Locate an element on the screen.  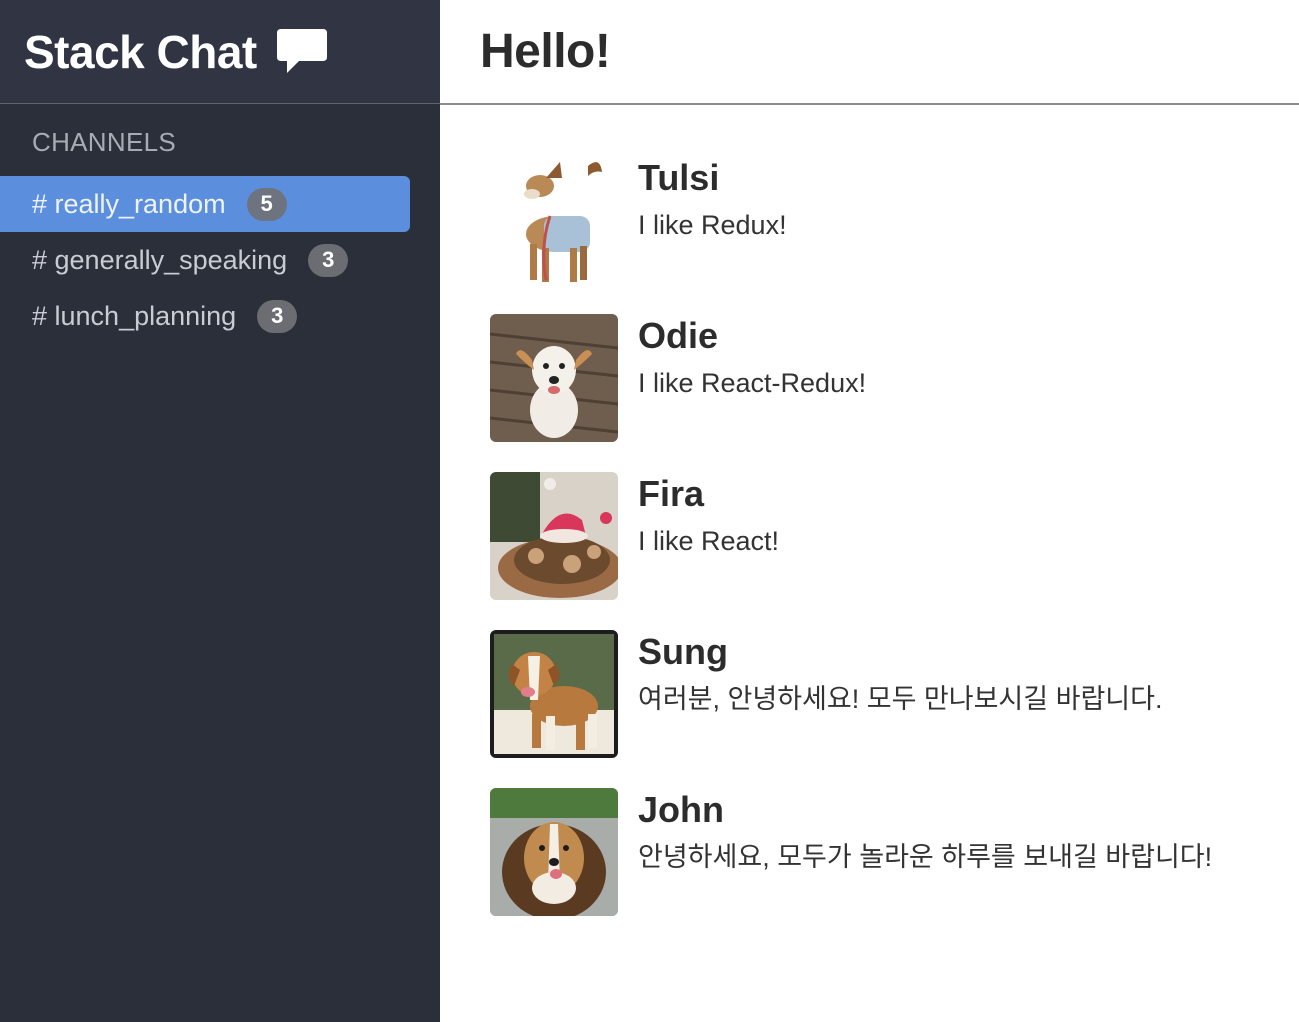
channel-item-generally-speaking: # generally_speaking 3 is located at coordinates (205, 260).